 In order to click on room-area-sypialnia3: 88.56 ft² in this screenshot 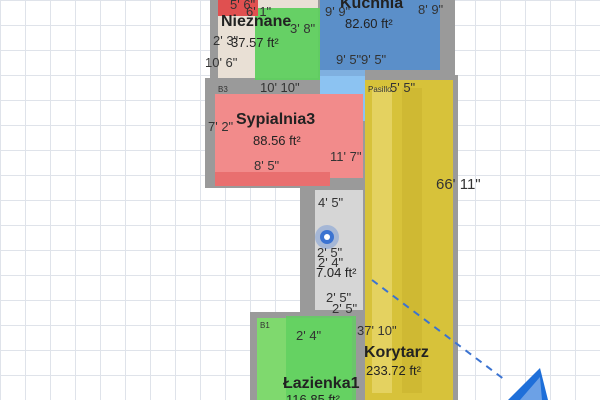, I will do `click(277, 140)`.